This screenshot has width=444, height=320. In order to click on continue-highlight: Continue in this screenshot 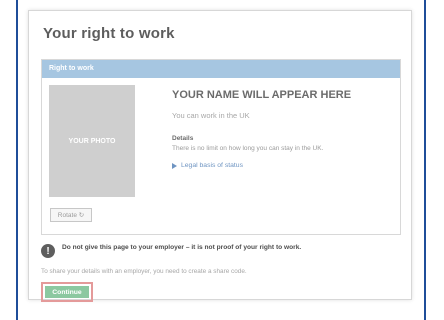, I will do `click(67, 292)`.